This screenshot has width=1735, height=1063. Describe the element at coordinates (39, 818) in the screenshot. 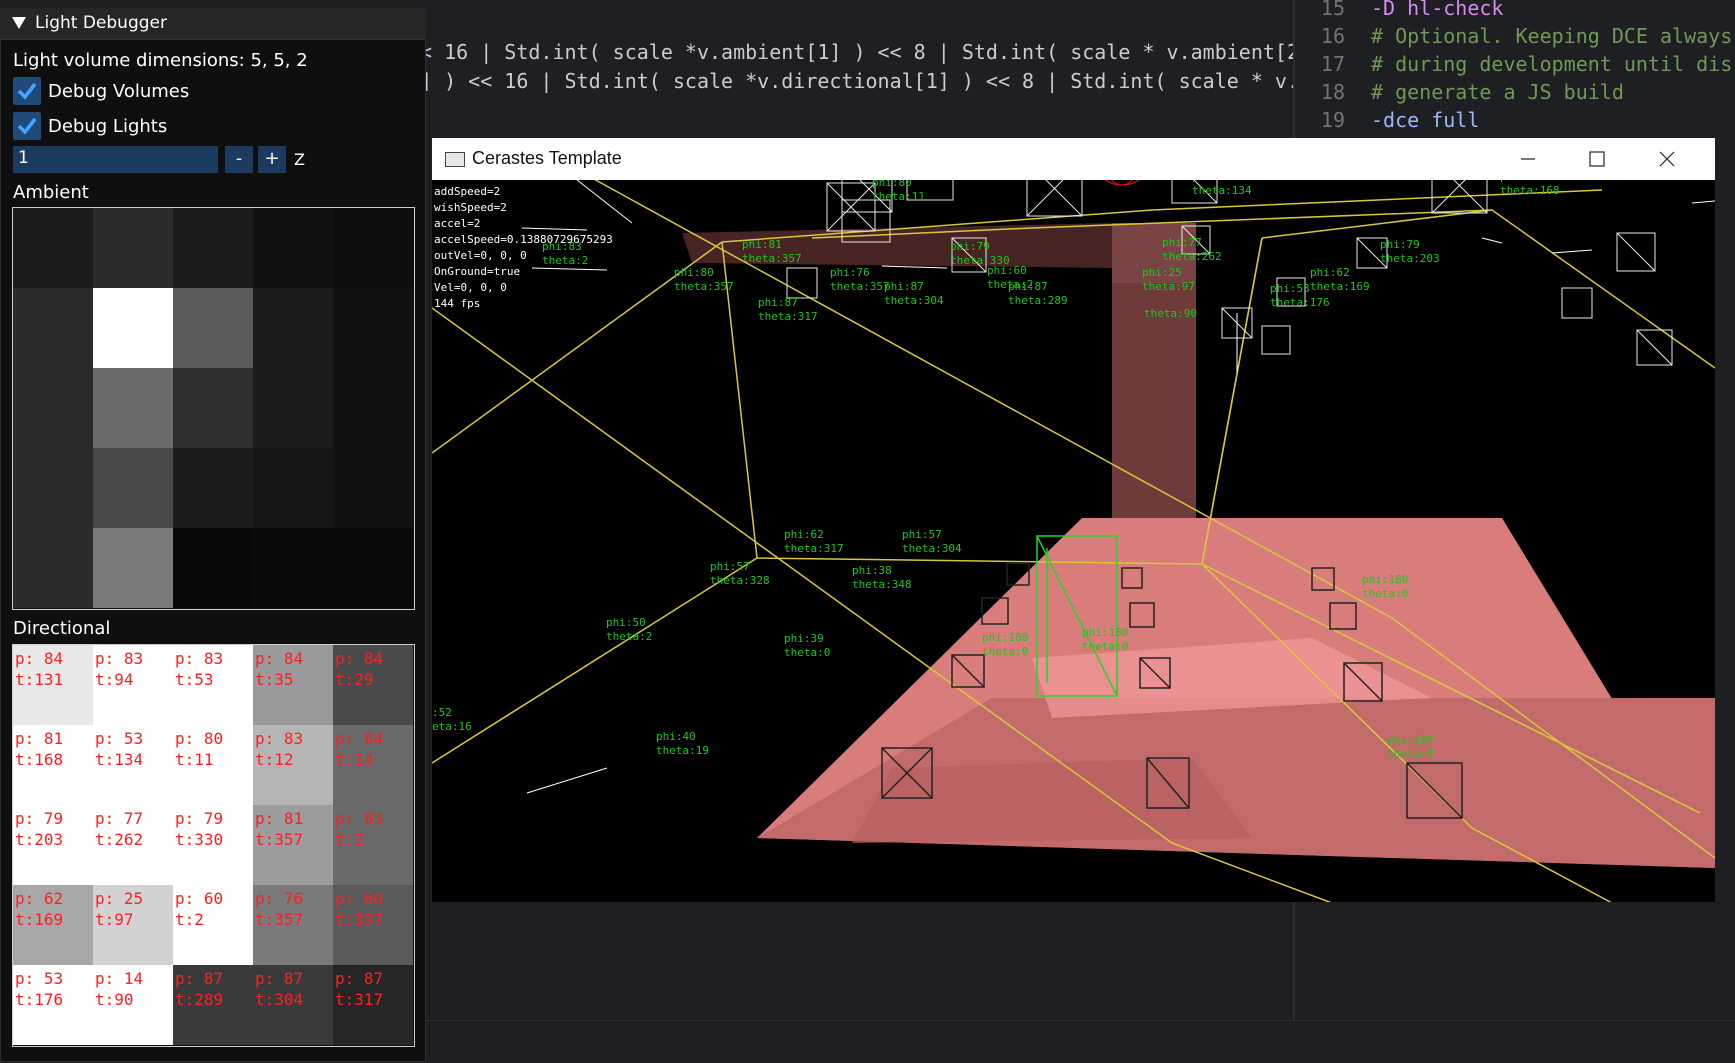

I see `phi-value: p: 79` at that location.